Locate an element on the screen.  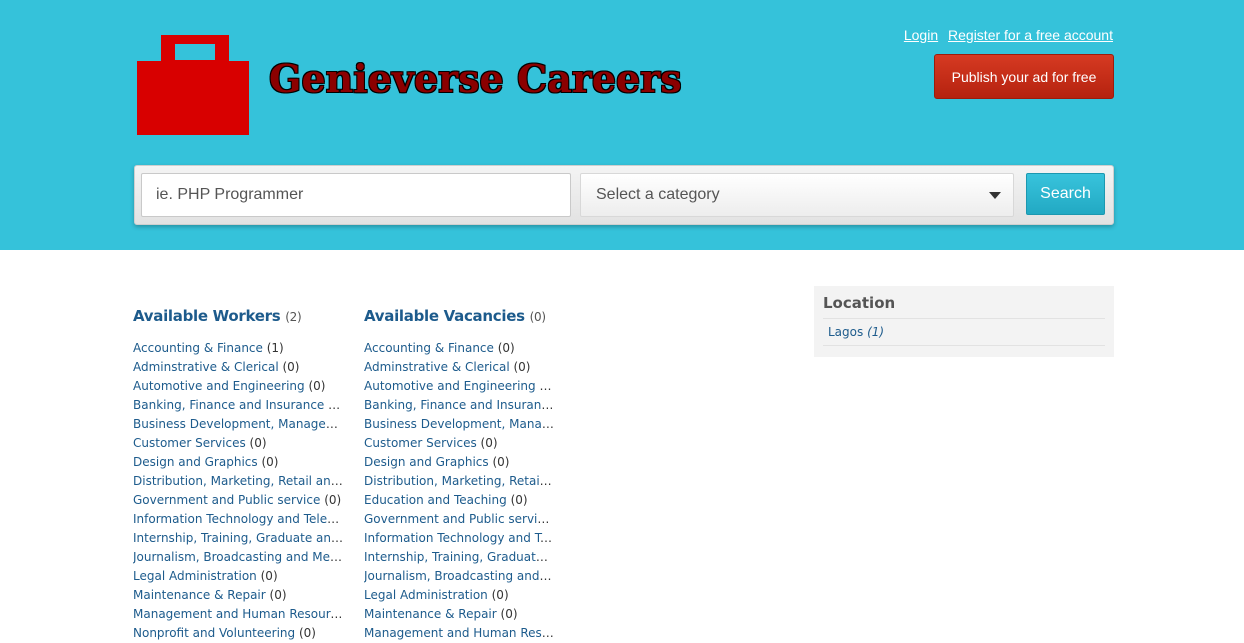
location-count: (1) is located at coordinates (876, 332).